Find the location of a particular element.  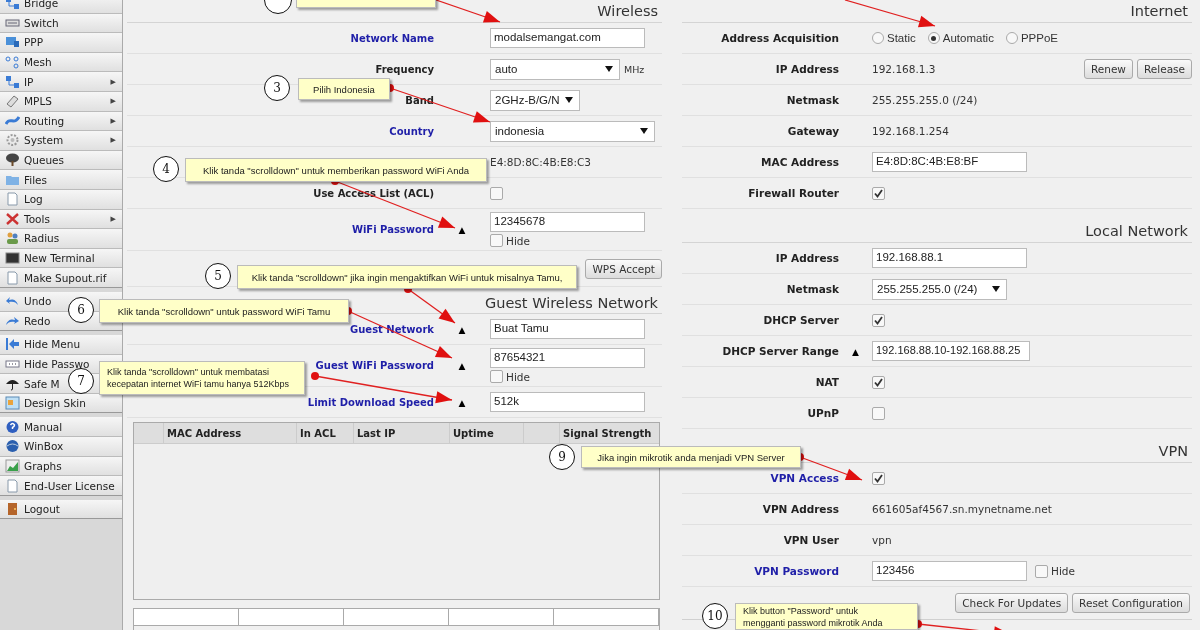

menu-item: Files is located at coordinates (61, 179).